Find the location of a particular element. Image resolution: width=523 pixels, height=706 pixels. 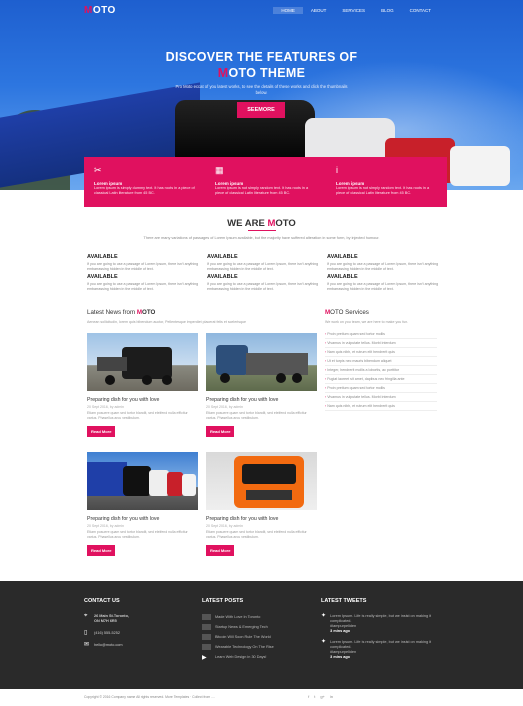

contact-address: ⌖ 26 Main St.Toronto, ON M7H 6R5 is located at coordinates (134, 618).